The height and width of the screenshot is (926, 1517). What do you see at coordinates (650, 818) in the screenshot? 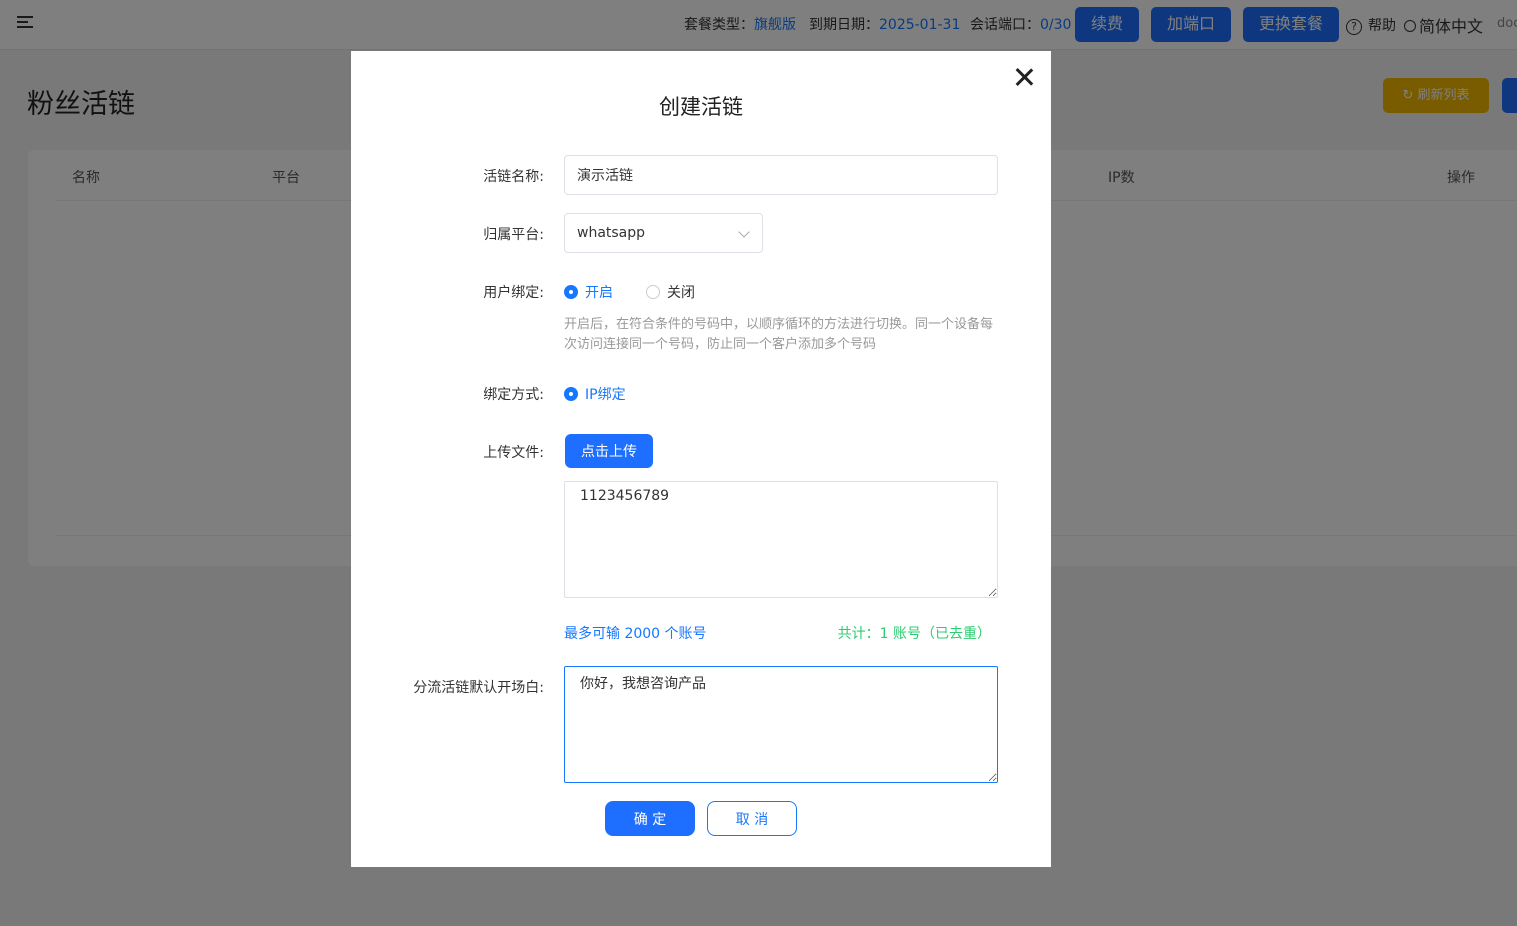
I see `confirm-button: 确 定` at bounding box center [650, 818].